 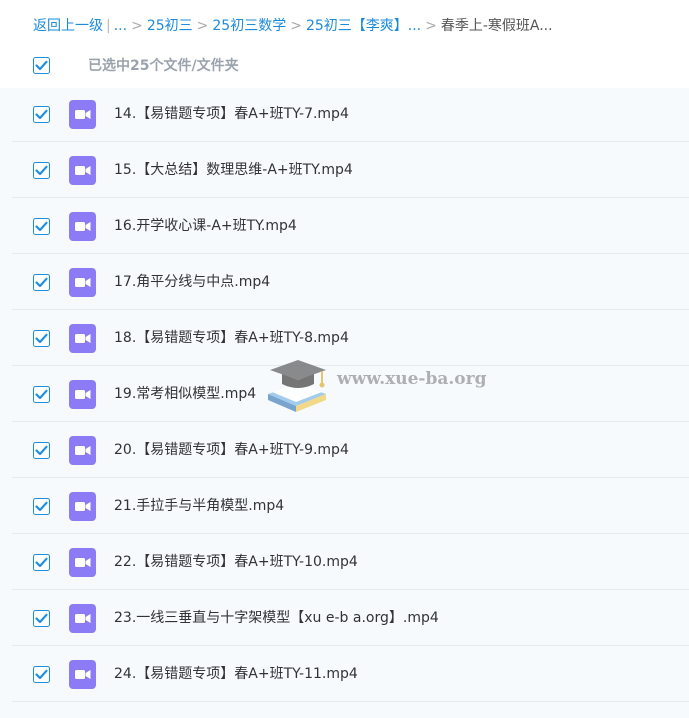 What do you see at coordinates (68, 26) in the screenshot?
I see `back-link: 返回上一级` at bounding box center [68, 26].